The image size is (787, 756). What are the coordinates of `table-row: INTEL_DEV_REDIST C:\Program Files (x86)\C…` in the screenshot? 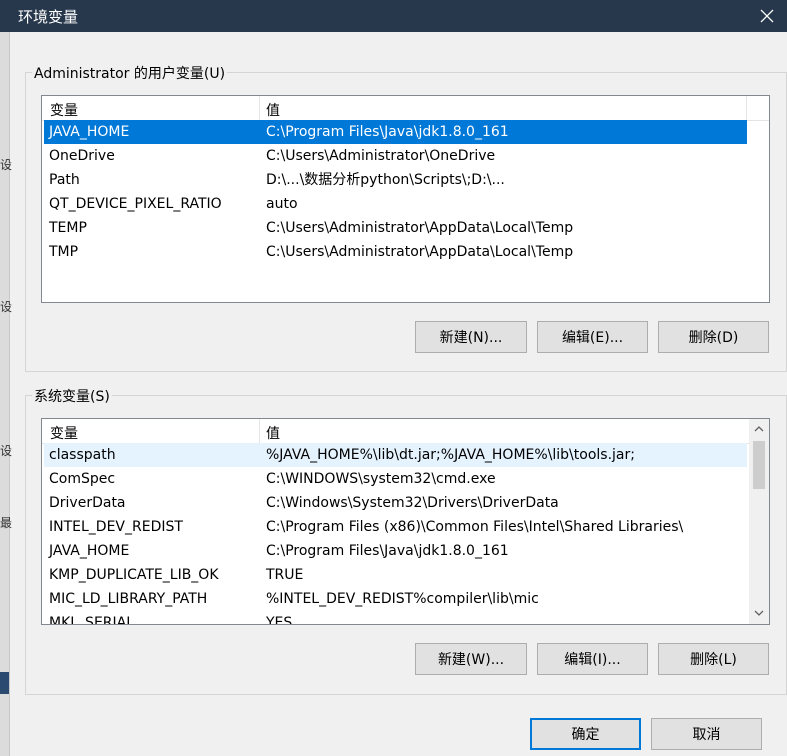 It's located at (395, 527).